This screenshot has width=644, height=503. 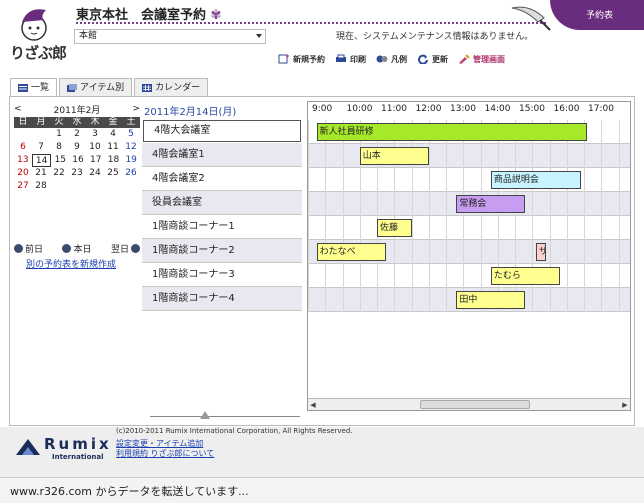 What do you see at coordinates (59, 122) in the screenshot?
I see `weekday-label: 火` at bounding box center [59, 122].